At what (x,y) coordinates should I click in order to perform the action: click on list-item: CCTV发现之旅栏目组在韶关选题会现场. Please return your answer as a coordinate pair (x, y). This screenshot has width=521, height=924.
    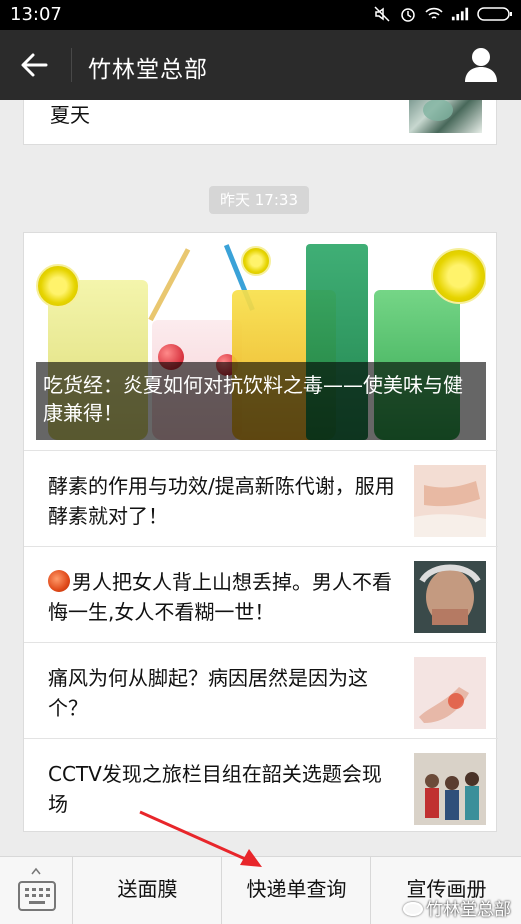
    Looking at the image, I should click on (261, 786).